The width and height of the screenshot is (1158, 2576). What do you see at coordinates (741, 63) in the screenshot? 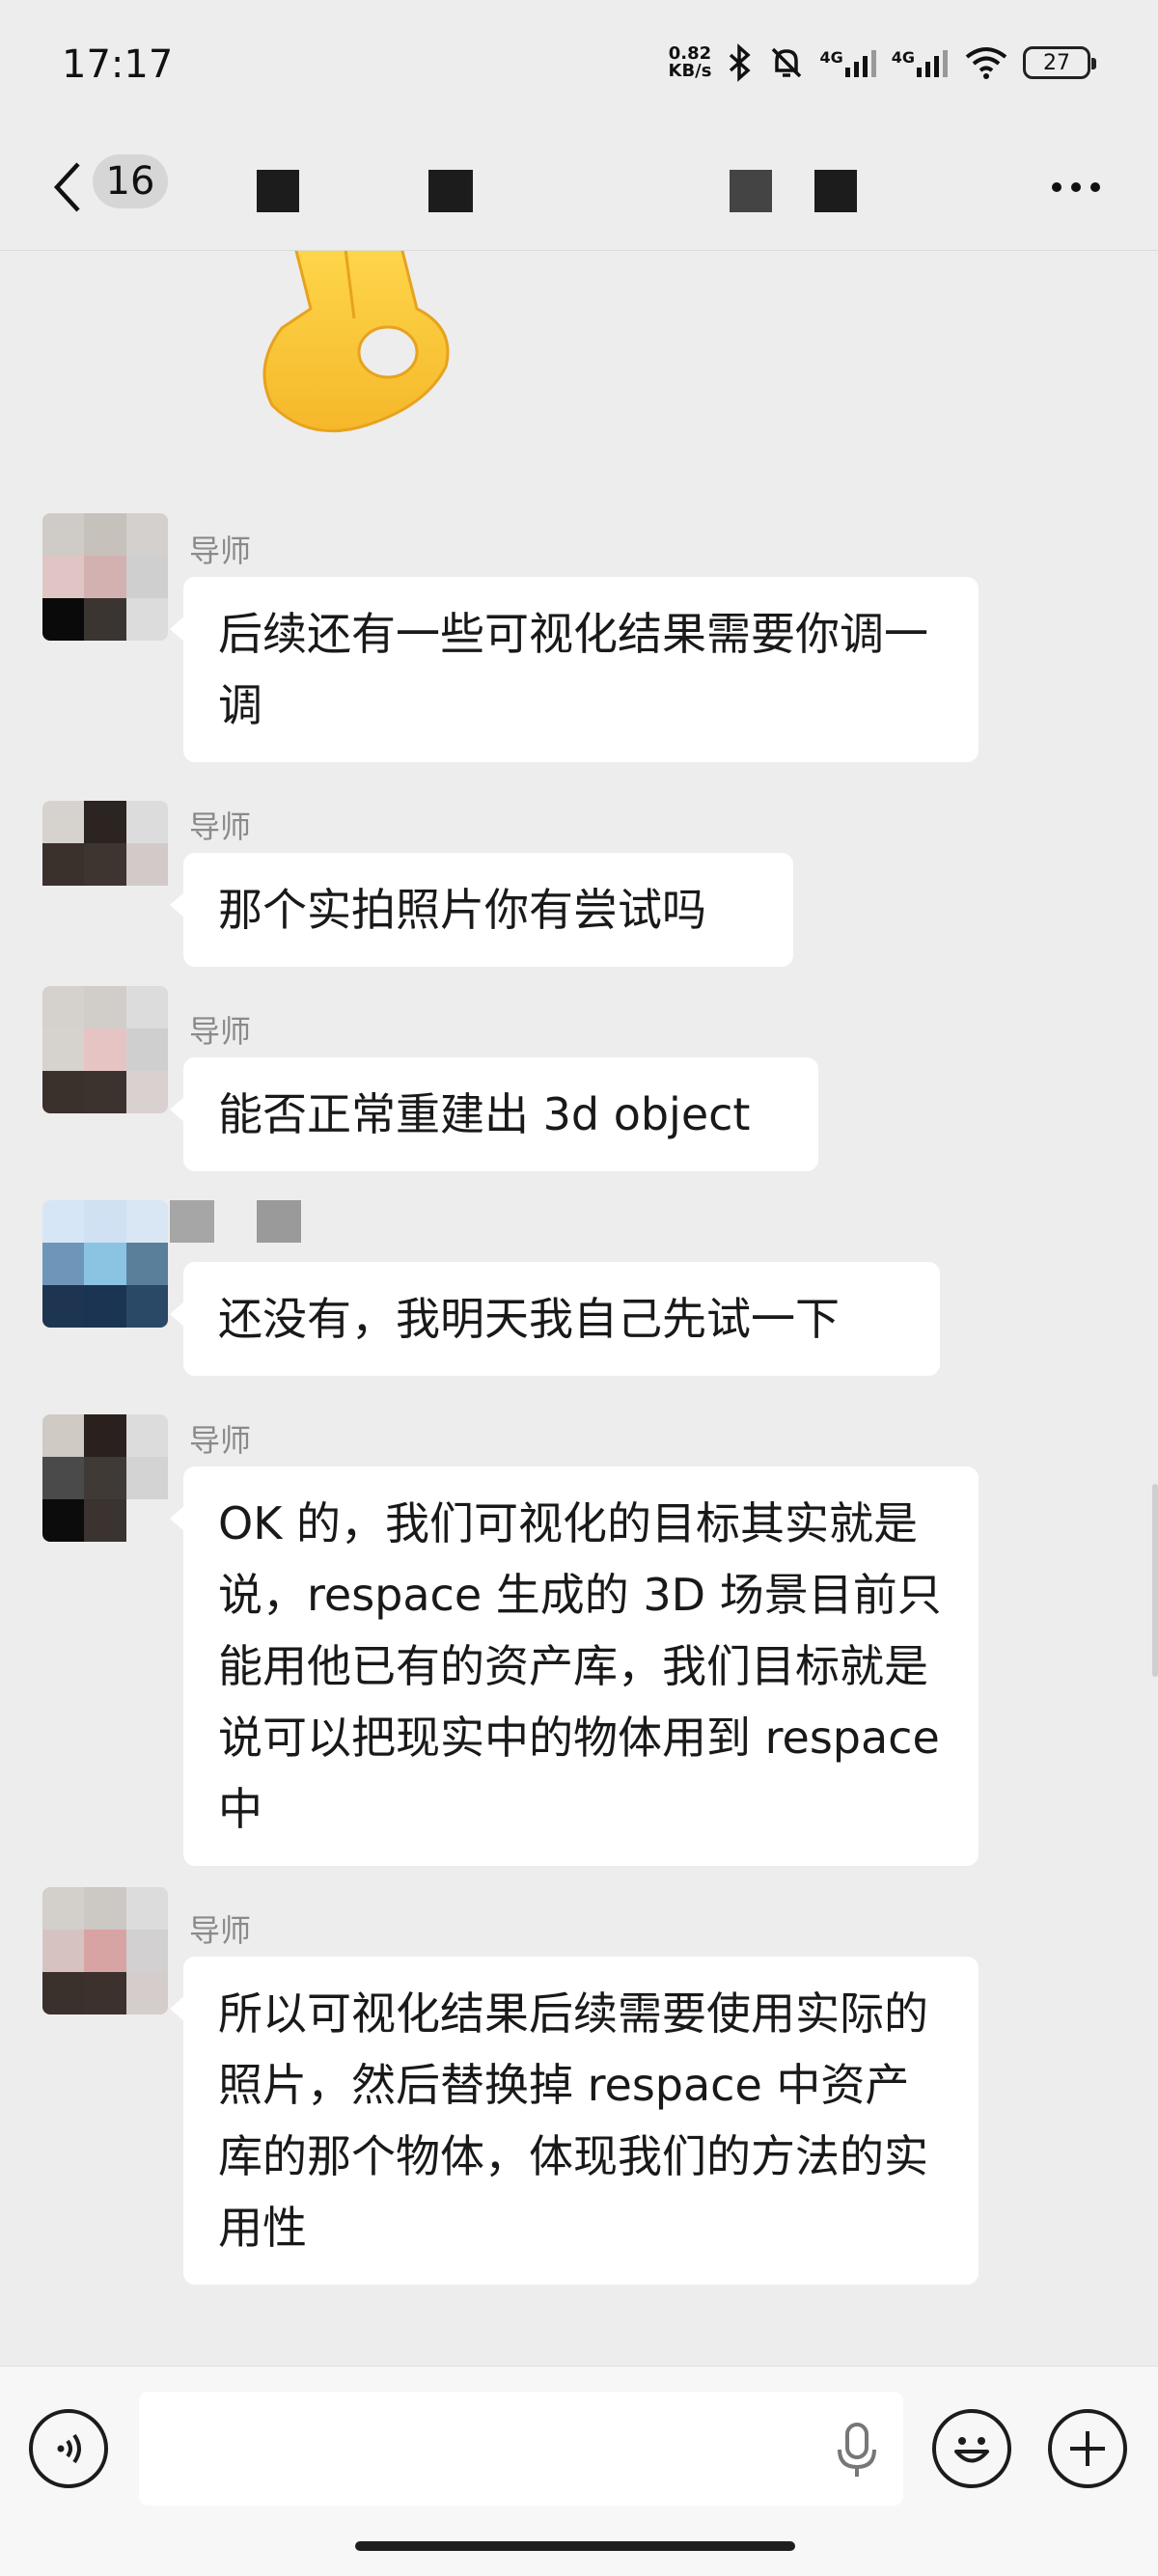
I see `bluetooth-icon` at bounding box center [741, 63].